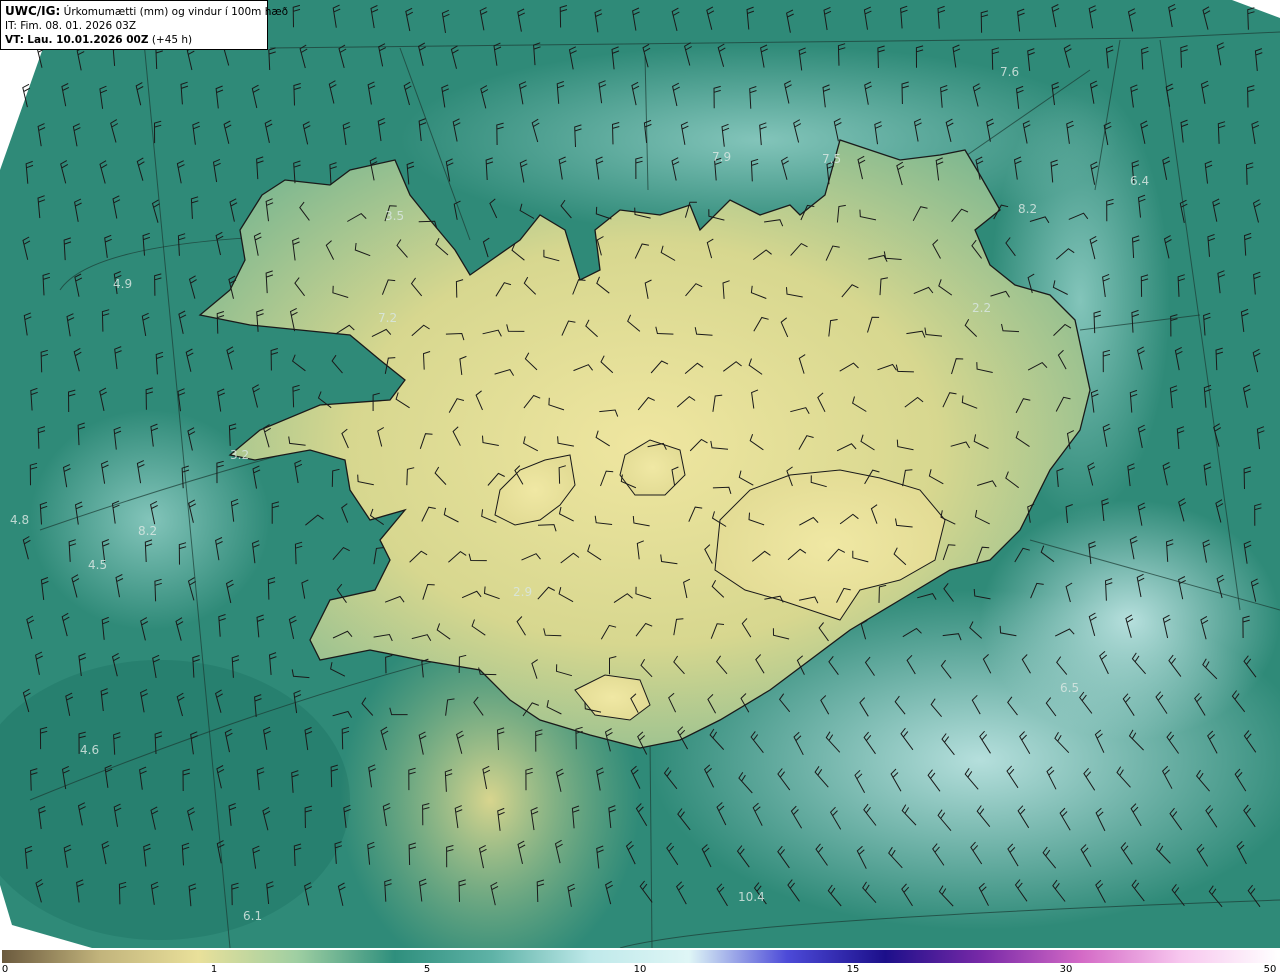 The image size is (1280, 978). Describe the element at coordinates (172, 40) in the screenshot. I see `lead-time: (+45 h)` at that location.